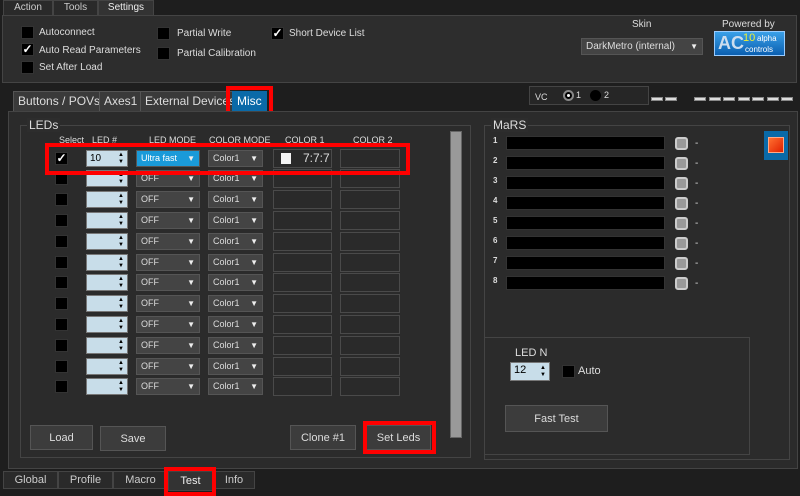  What do you see at coordinates (302, 158) in the screenshot?
I see `color1-field: 7:7:7` at bounding box center [302, 158].